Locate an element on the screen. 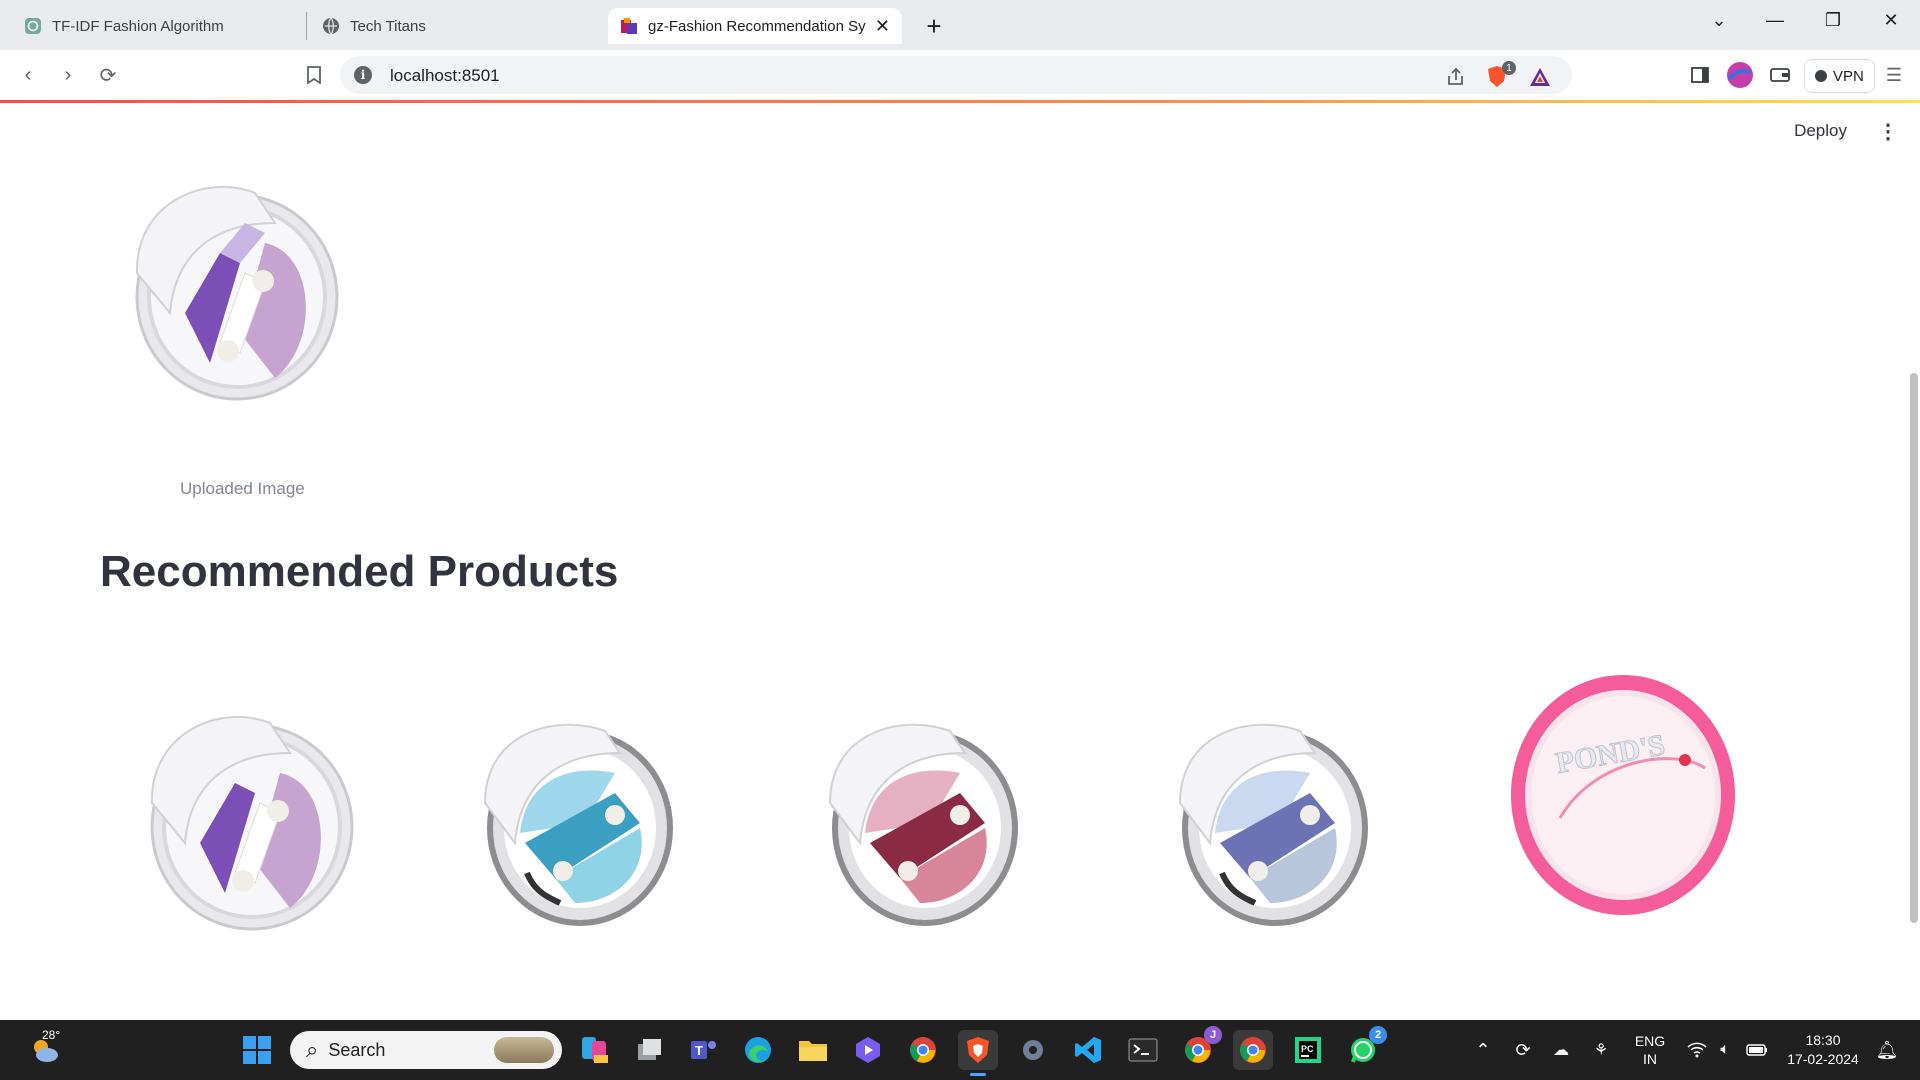 The image size is (1920, 1080). browser-toolbar: ‹ › ⟳ i localhost:8501 1 VPN ☰ is located at coordinates (960, 75).